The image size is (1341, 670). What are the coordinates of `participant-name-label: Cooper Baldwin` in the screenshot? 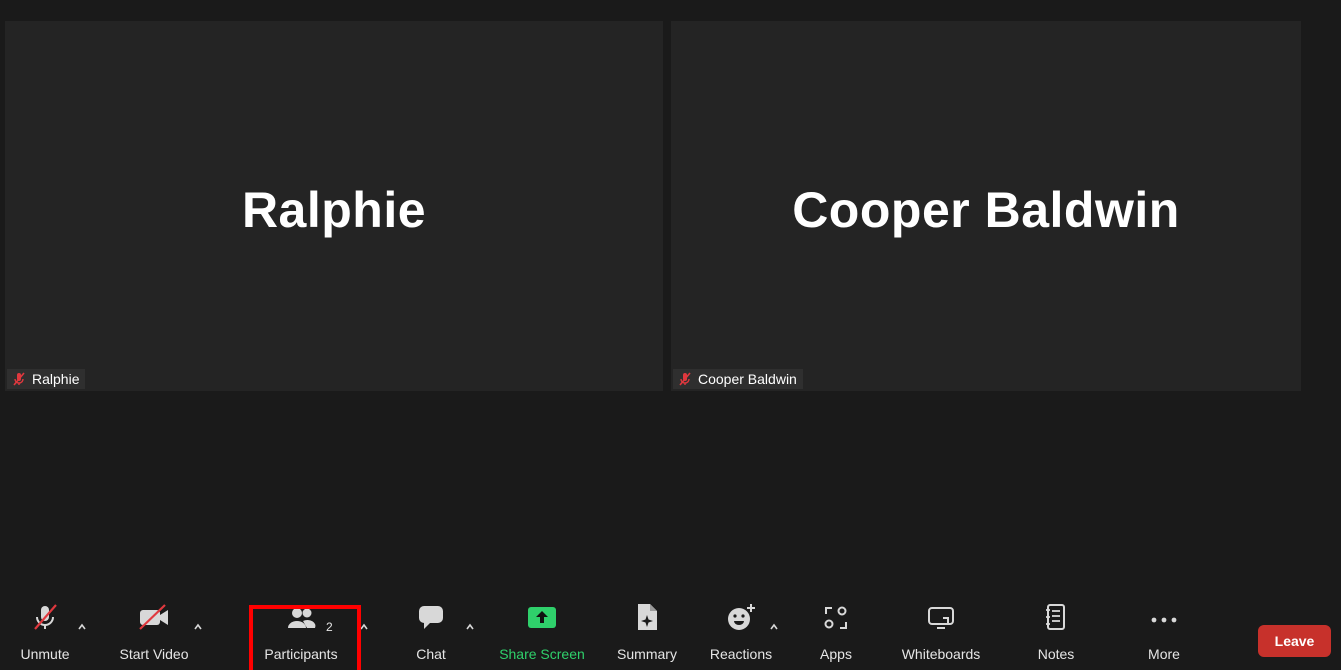 It's located at (738, 379).